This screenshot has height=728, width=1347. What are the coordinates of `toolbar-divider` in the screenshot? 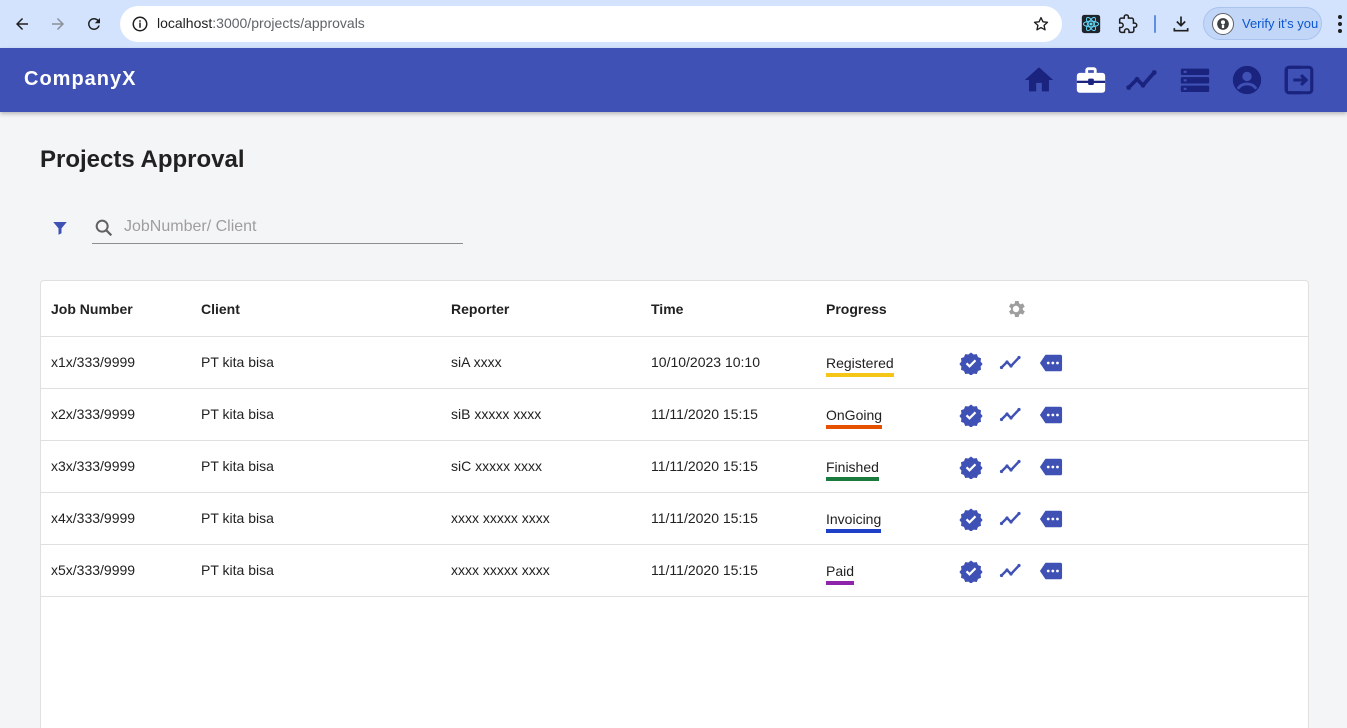 It's located at (1155, 24).